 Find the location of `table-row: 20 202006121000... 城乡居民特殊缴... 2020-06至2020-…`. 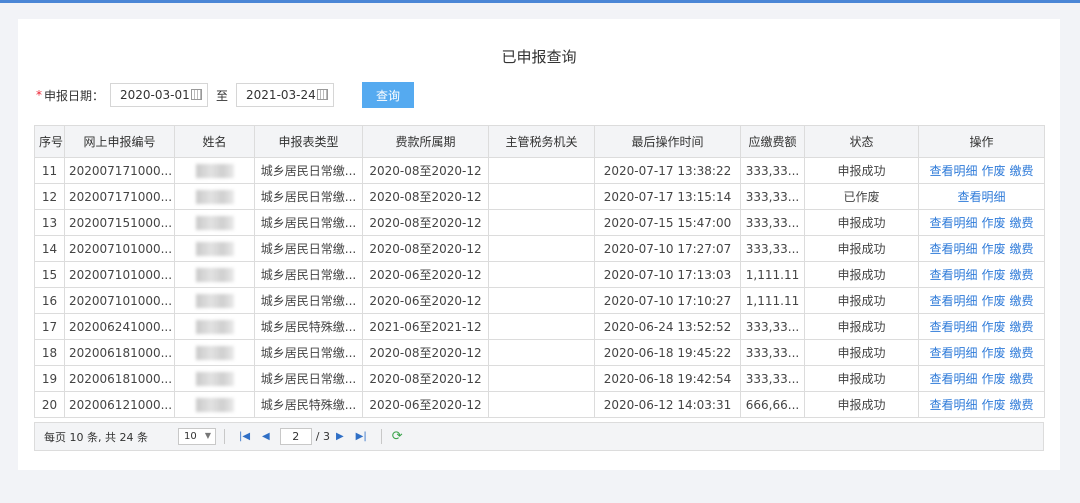

table-row: 20 202006121000... 城乡居民特殊缴... 2020-06至2020-… is located at coordinates (539, 404).